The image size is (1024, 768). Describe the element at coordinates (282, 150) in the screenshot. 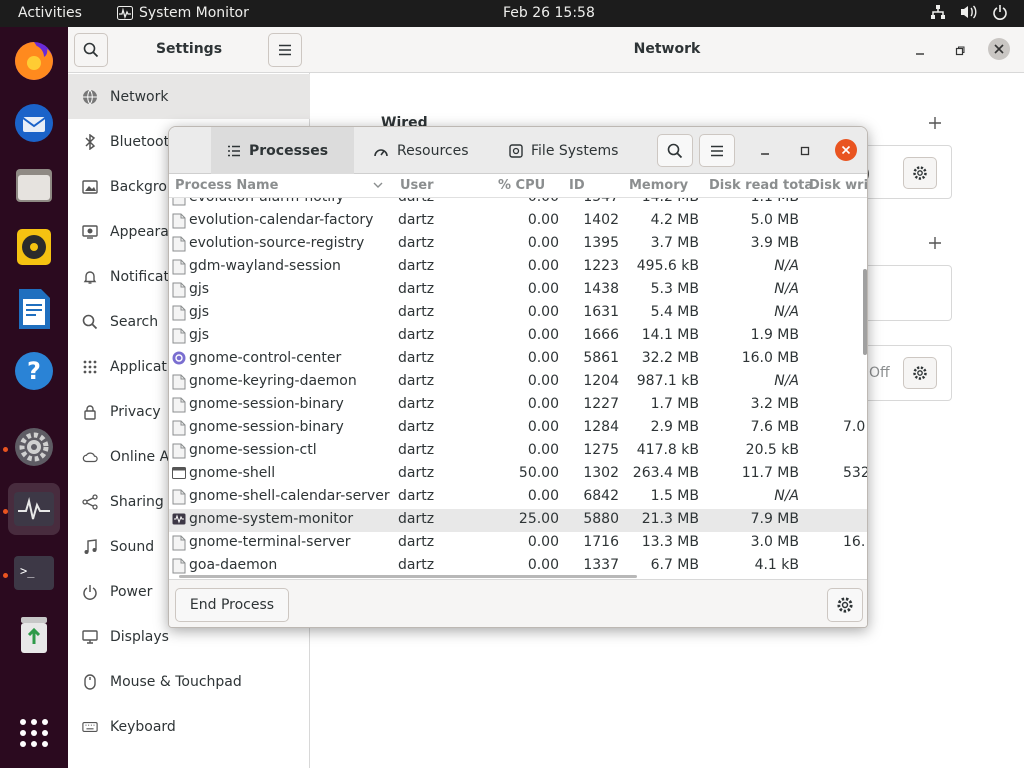

I see `tab-processes: Processes` at that location.